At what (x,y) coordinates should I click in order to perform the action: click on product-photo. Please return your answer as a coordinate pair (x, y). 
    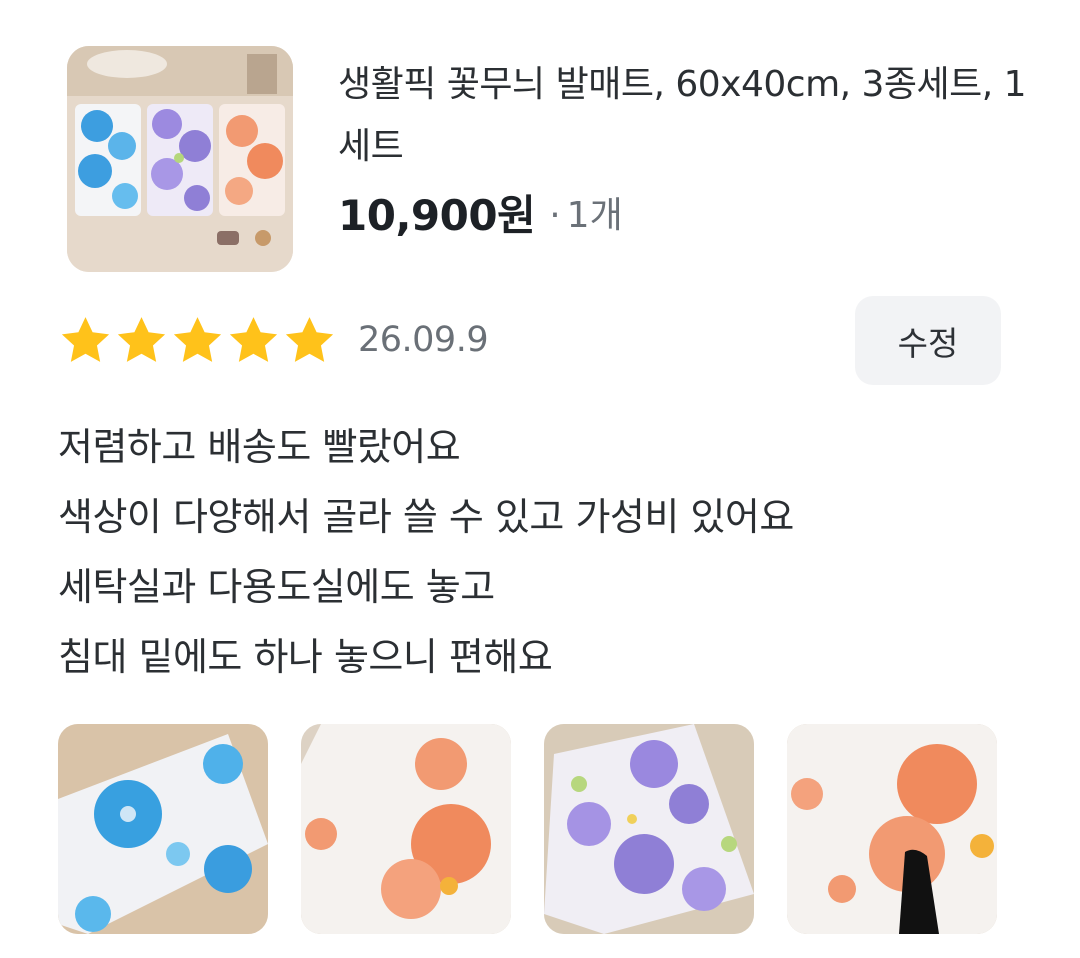
    Looking at the image, I should click on (180, 159).